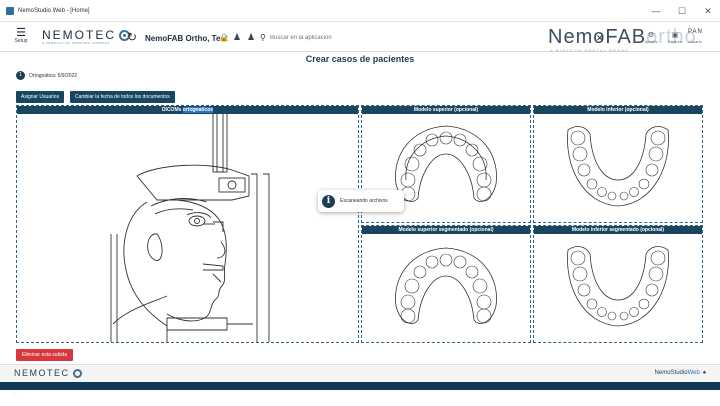 This screenshot has width=720, height=406. Describe the element at coordinates (15, 394) in the screenshot. I see `status-text: Start` at that location.